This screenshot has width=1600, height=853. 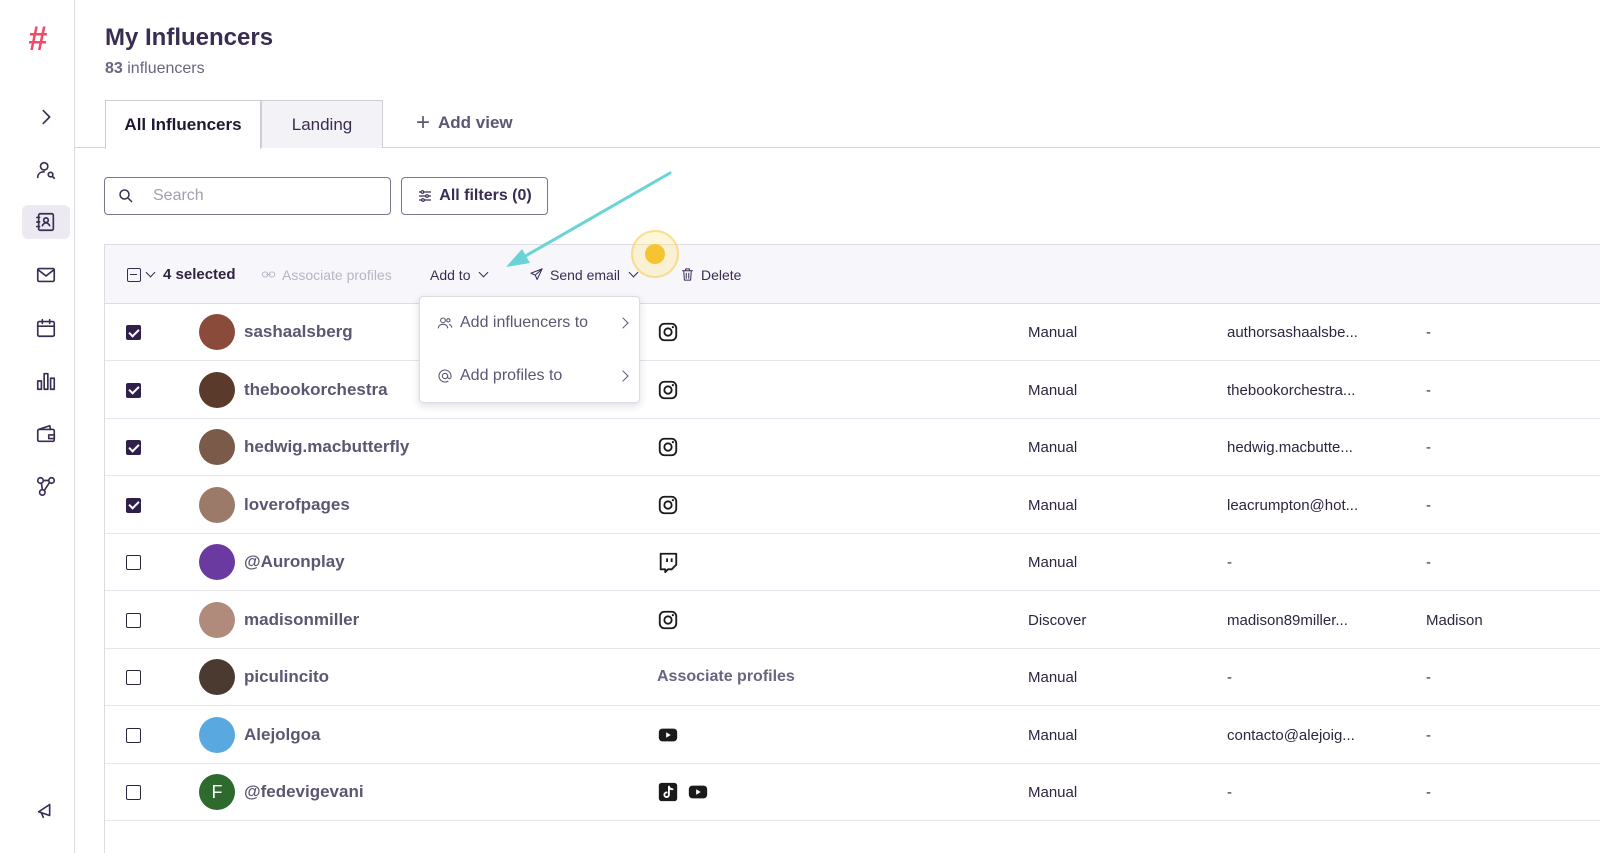 I want to click on add-view-label: Add view, so click(x=475, y=122).